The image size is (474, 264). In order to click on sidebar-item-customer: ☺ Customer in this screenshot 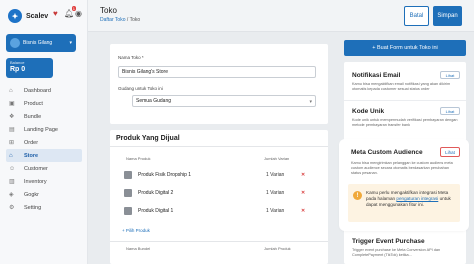, I will do `click(44, 168)`.